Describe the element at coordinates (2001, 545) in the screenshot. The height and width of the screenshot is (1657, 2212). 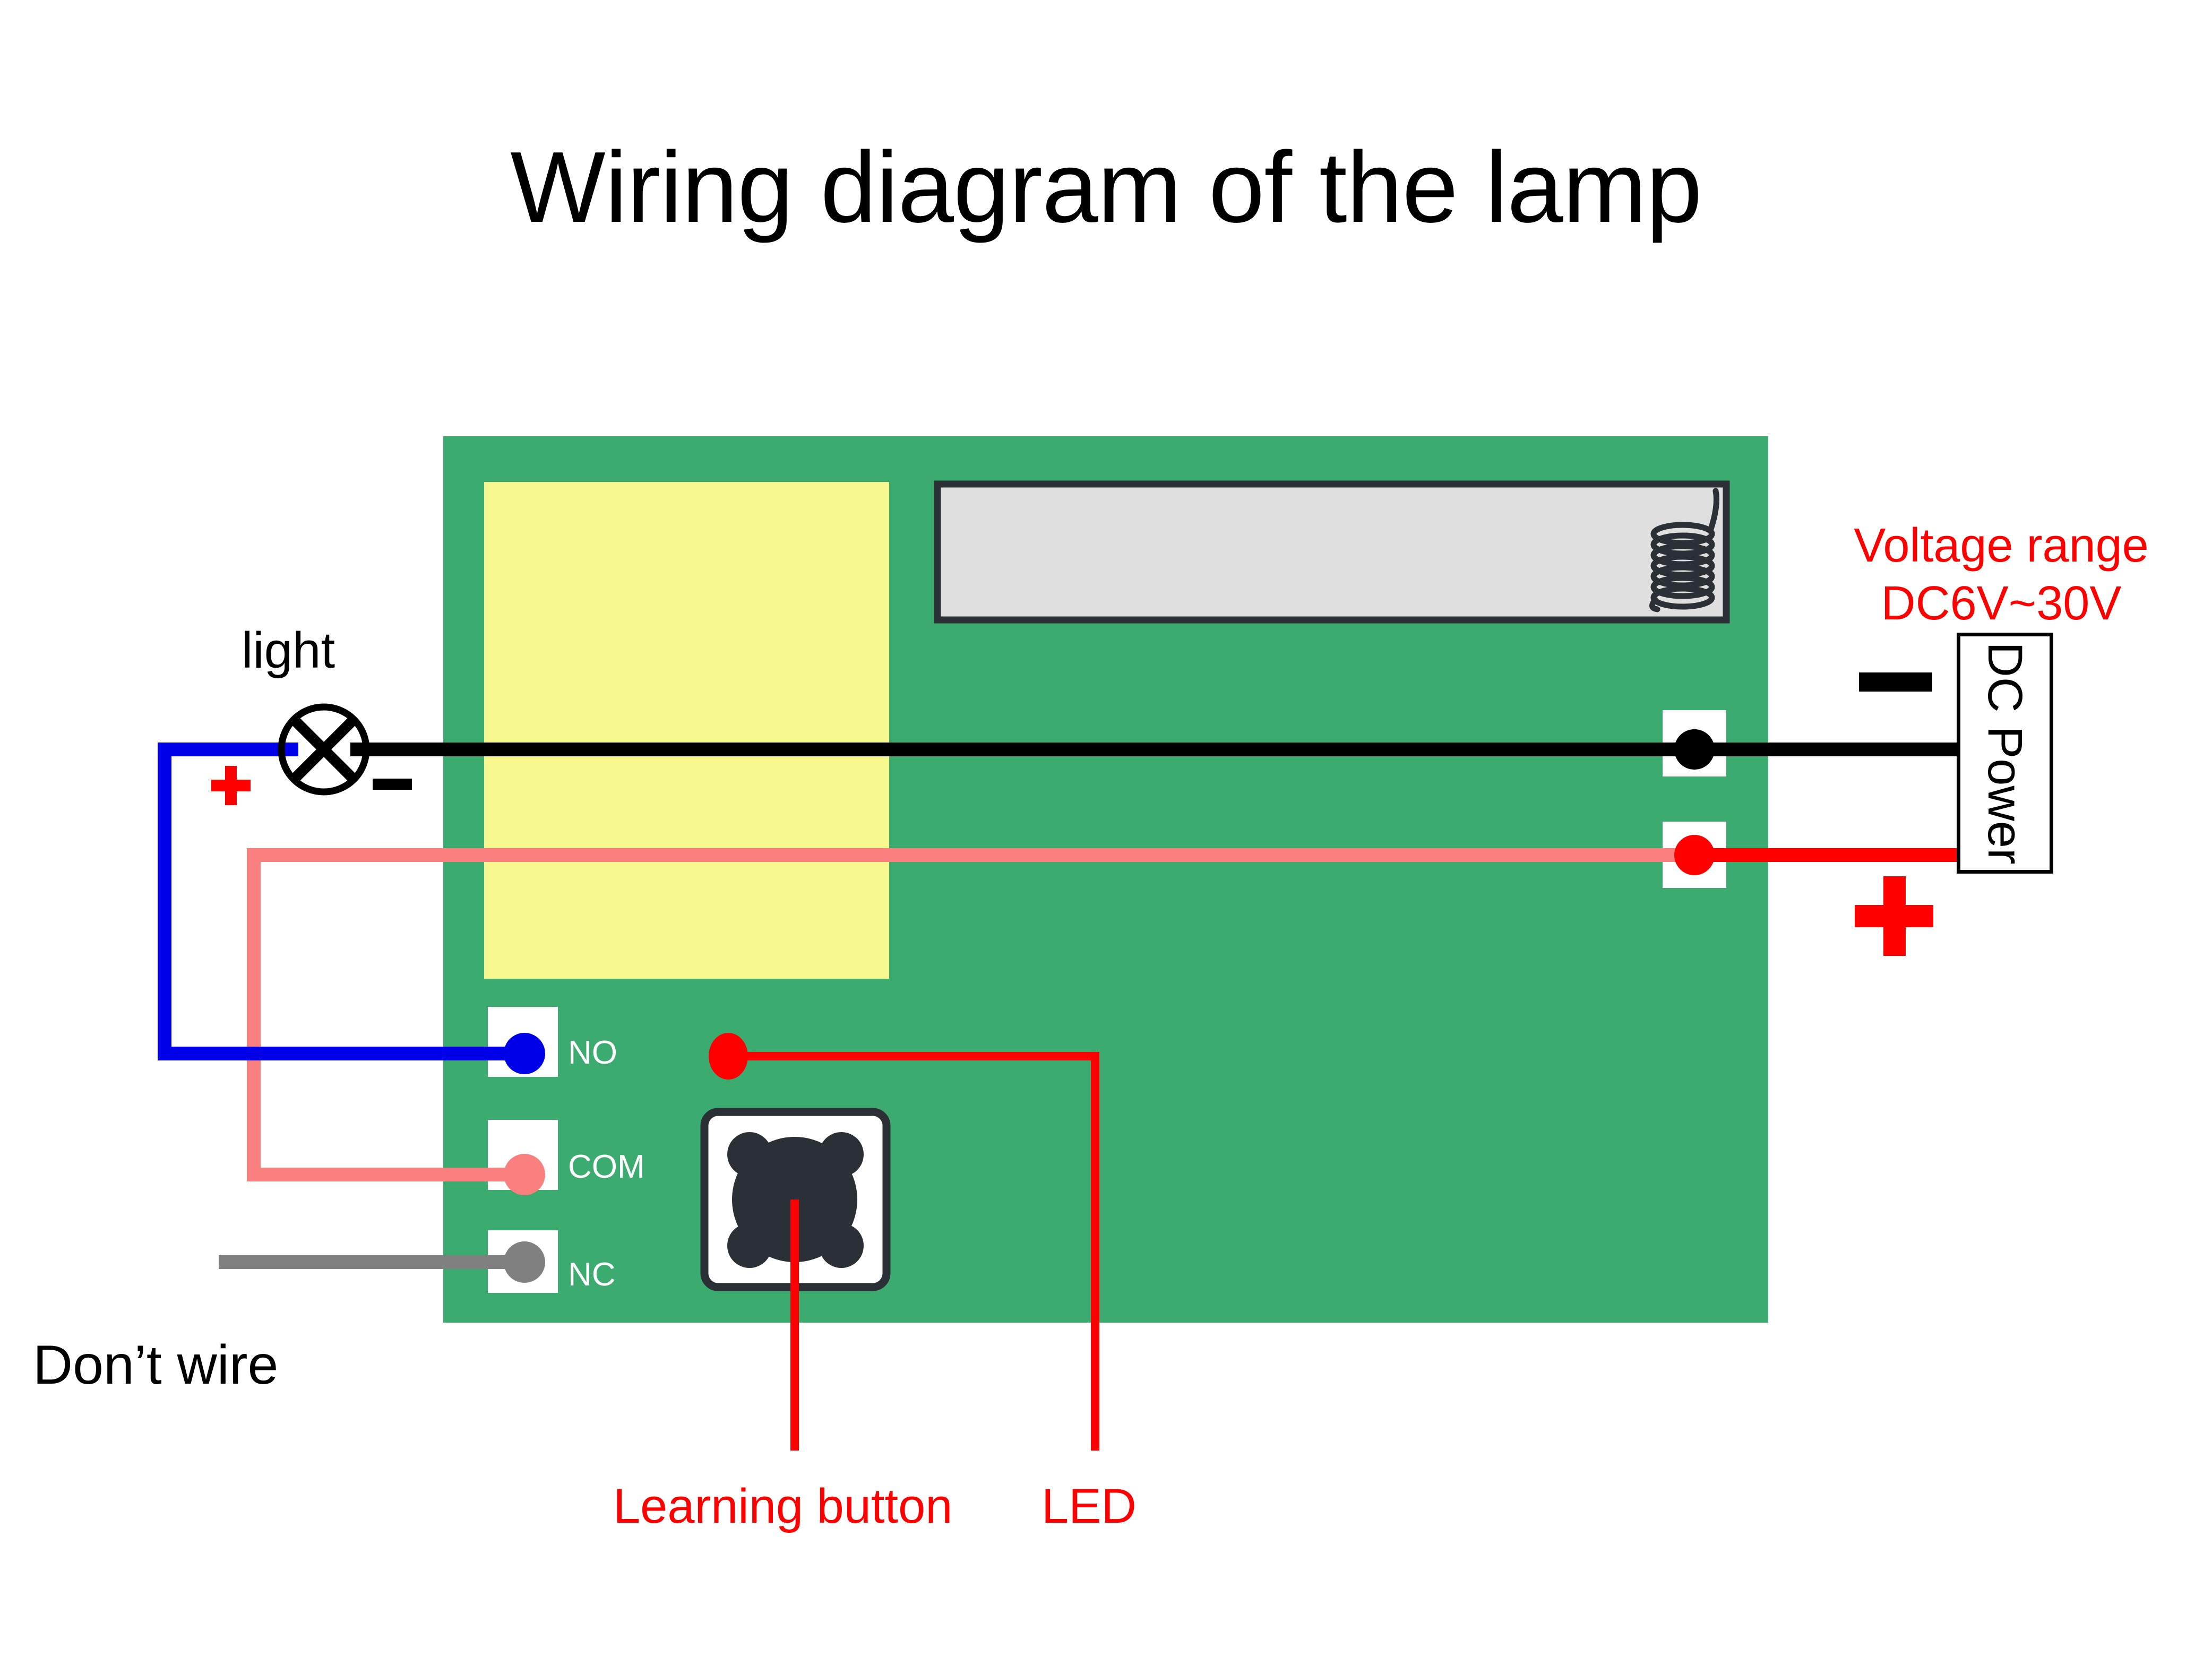
I see `voltage-range-line-1: Voltage range` at that location.